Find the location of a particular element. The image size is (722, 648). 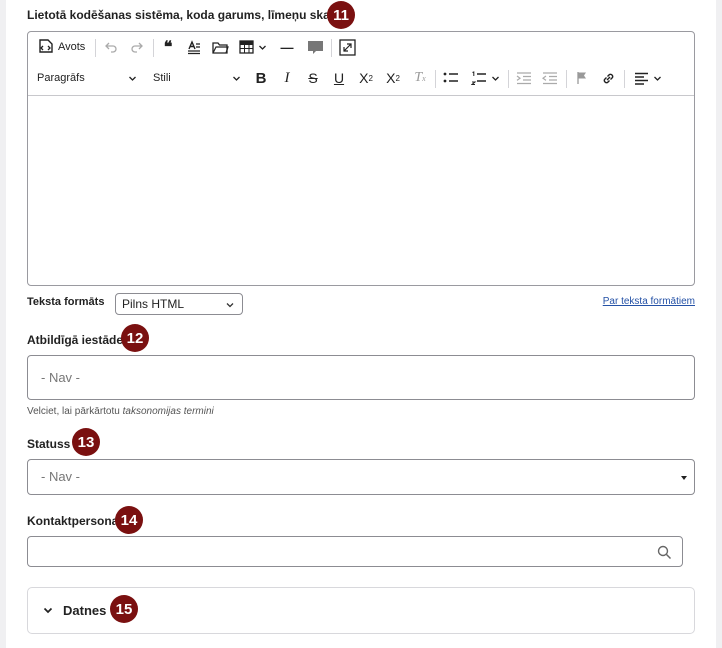

bulleted-list-icon is located at coordinates (450, 77).